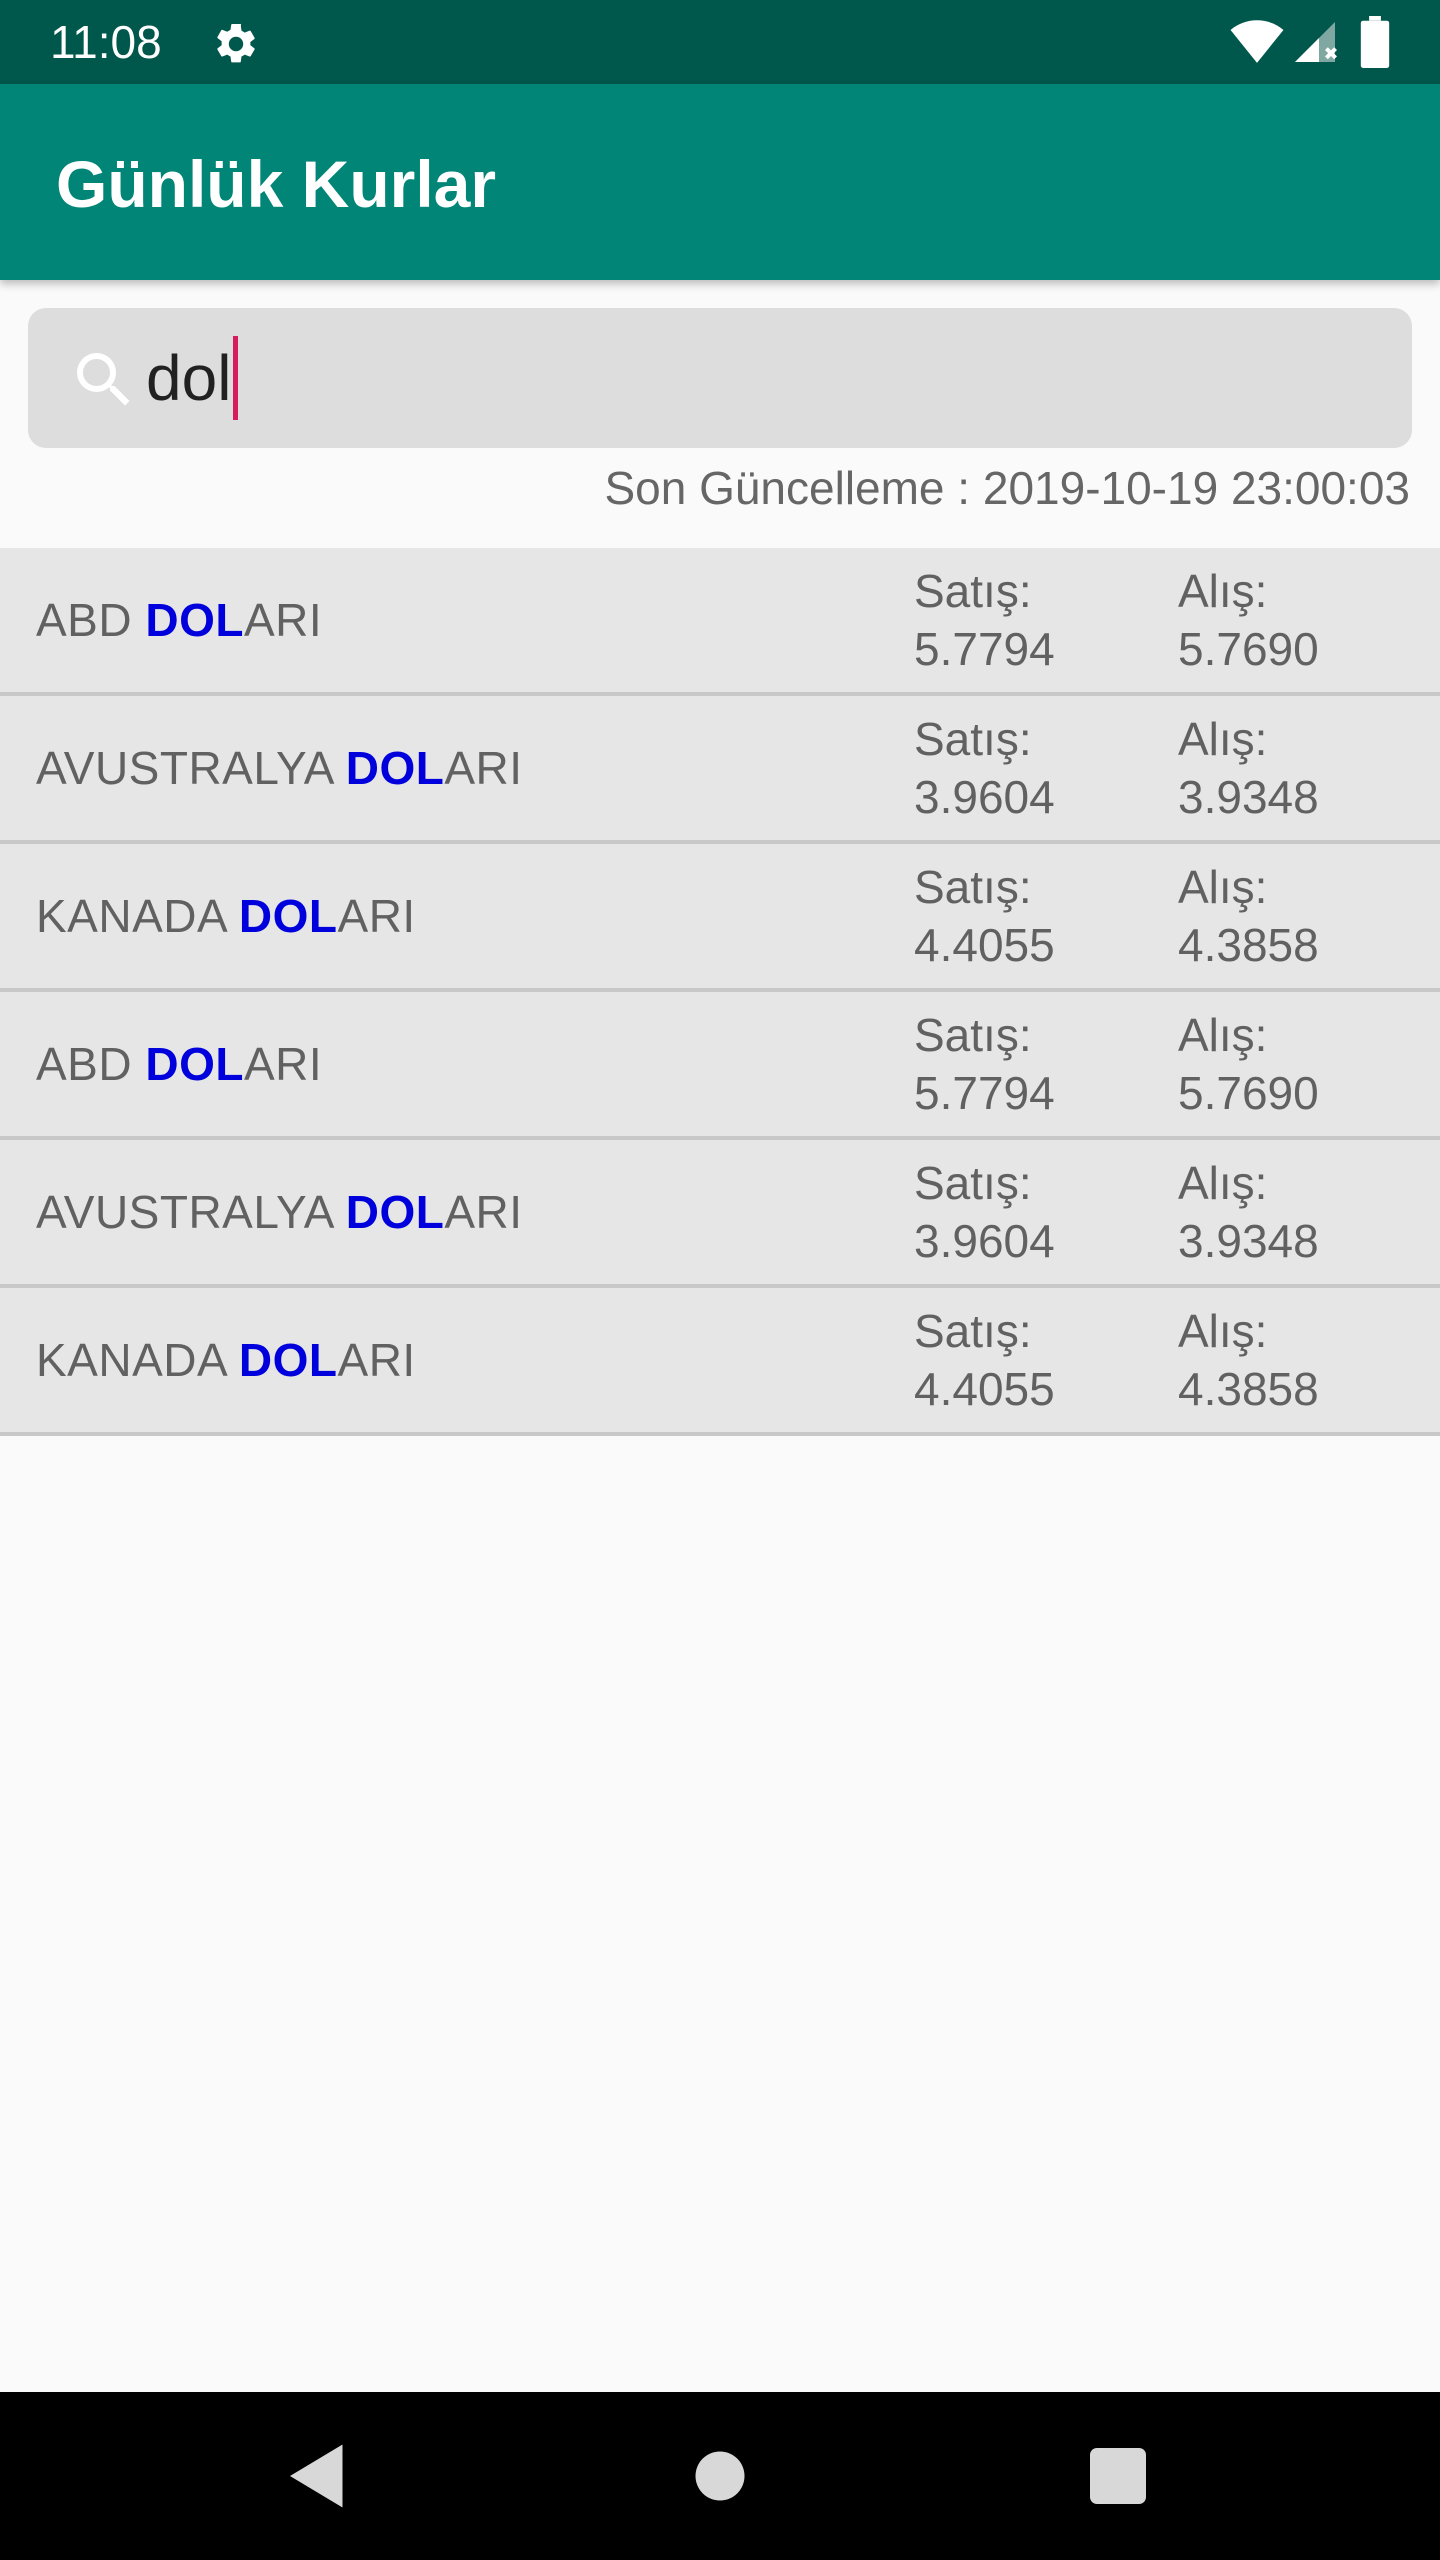  What do you see at coordinates (236, 378) in the screenshot?
I see `text-caret` at bounding box center [236, 378].